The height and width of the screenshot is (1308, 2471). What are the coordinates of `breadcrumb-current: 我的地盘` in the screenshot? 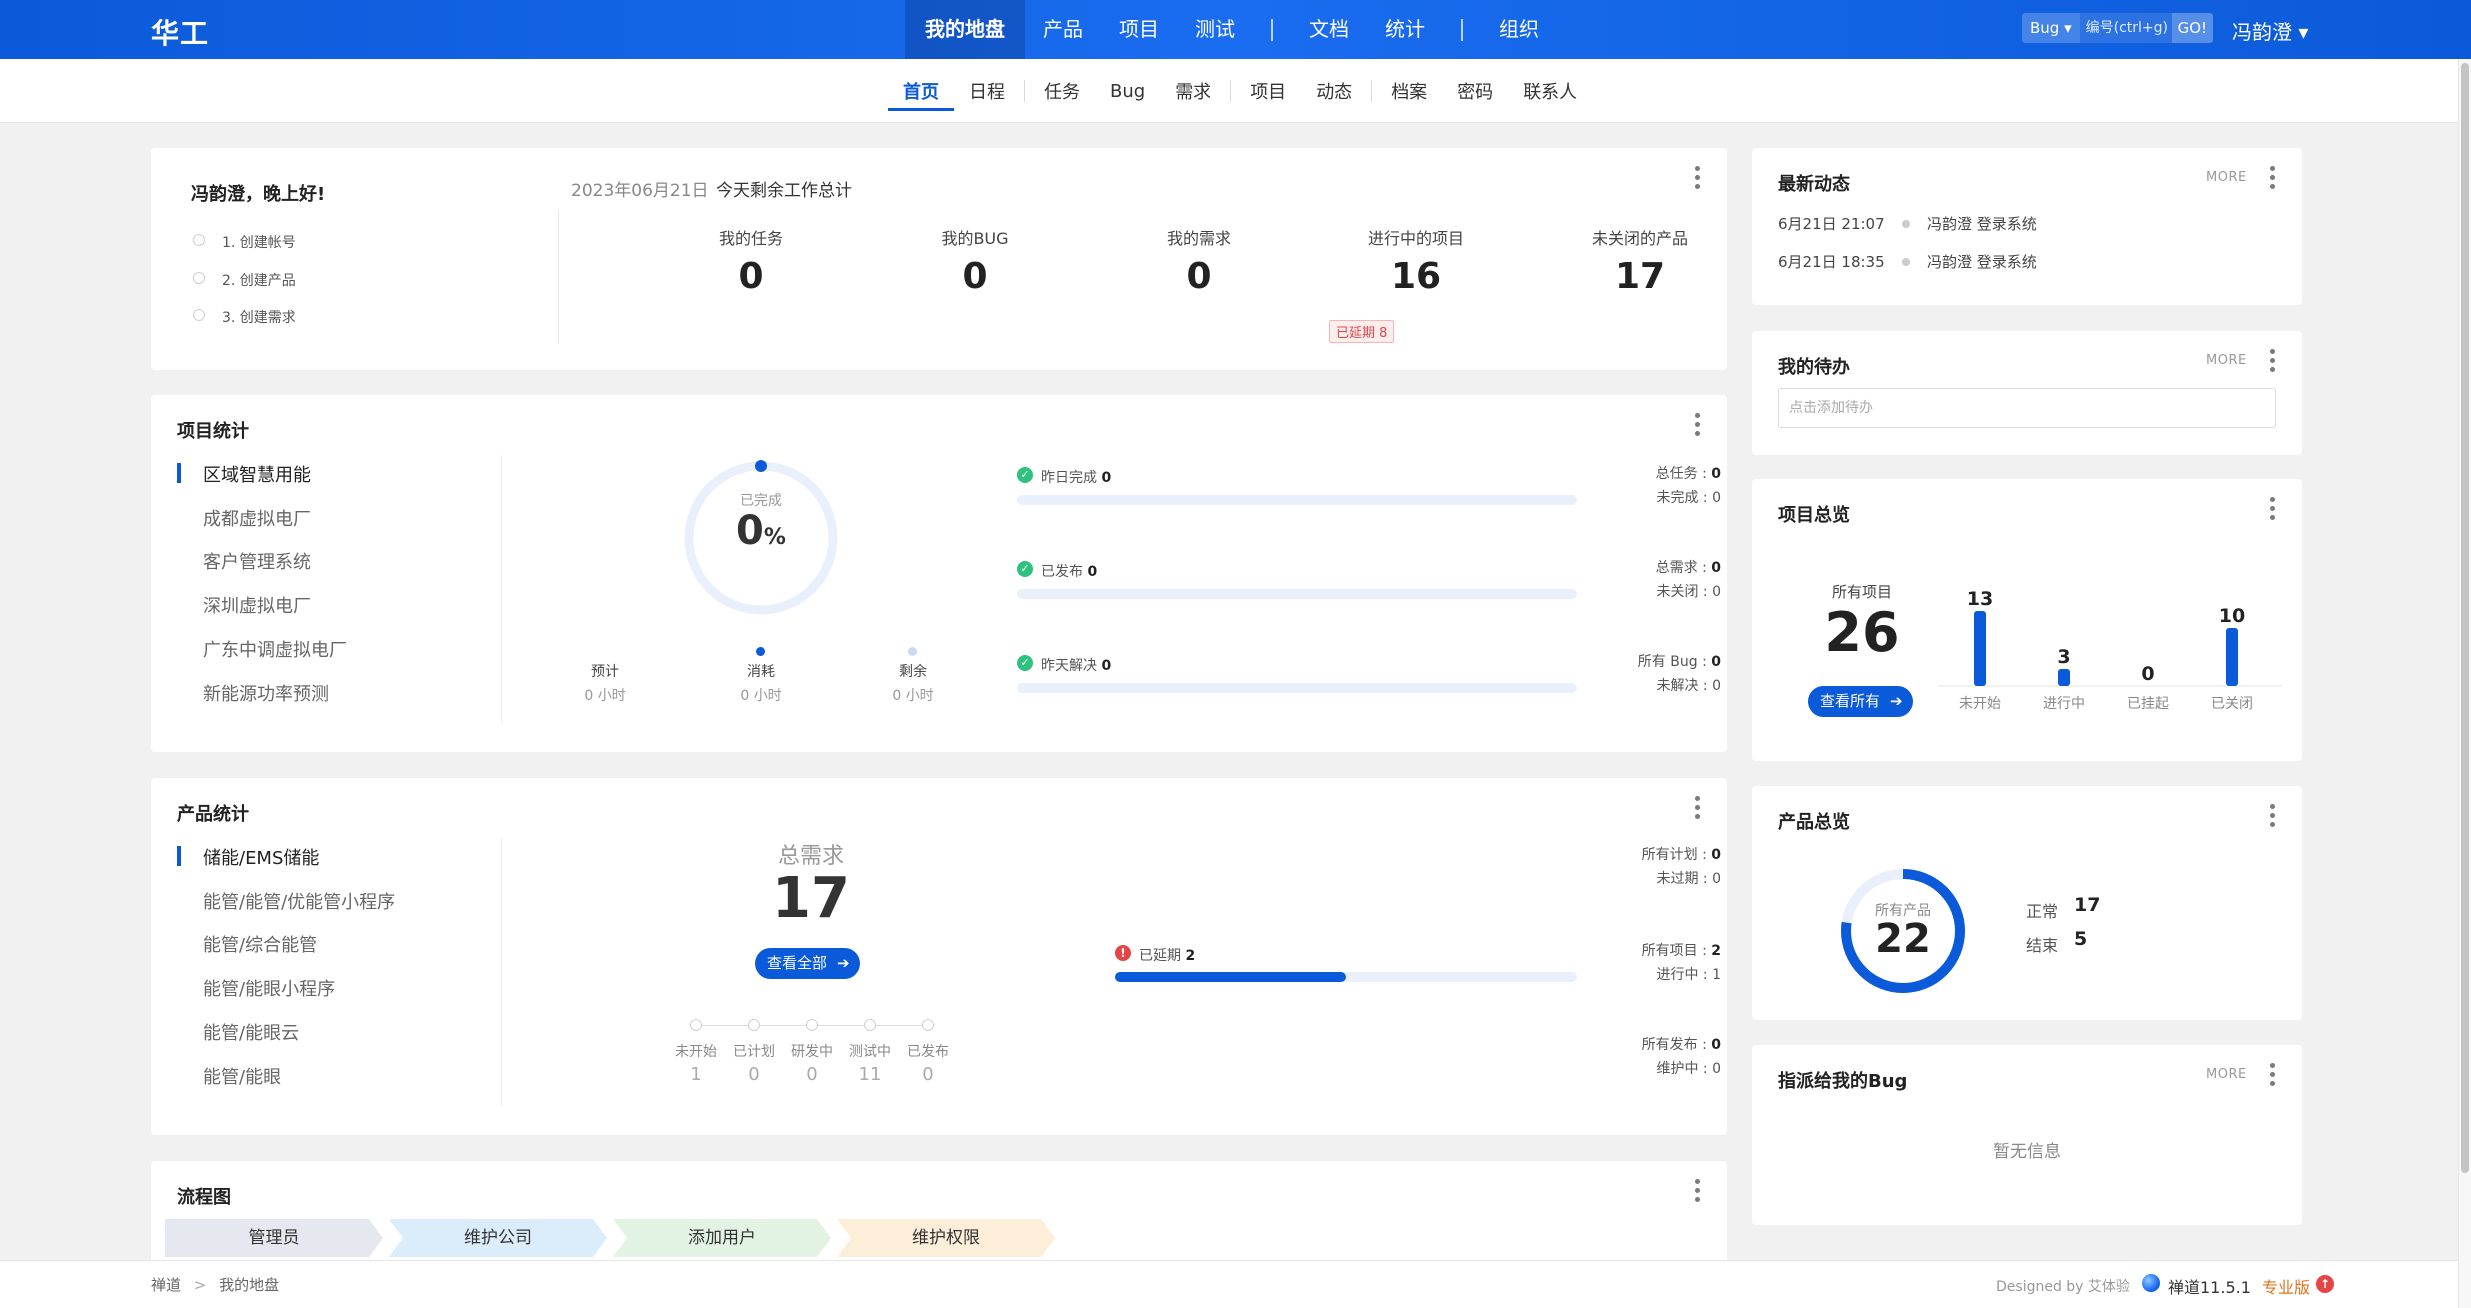 It's located at (249, 1285).